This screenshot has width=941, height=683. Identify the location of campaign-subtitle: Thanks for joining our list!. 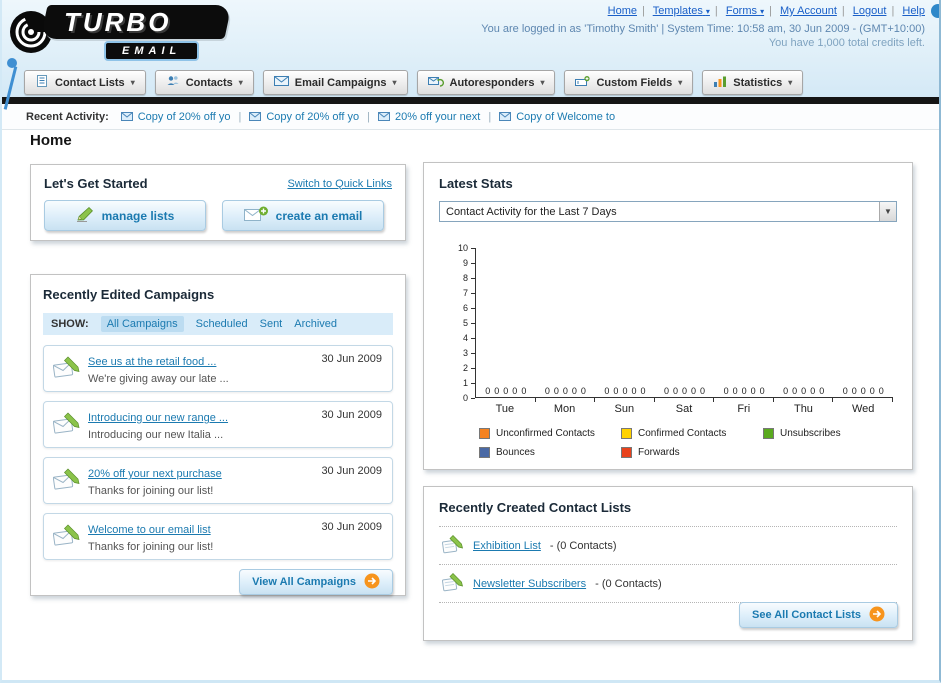
(151, 491).